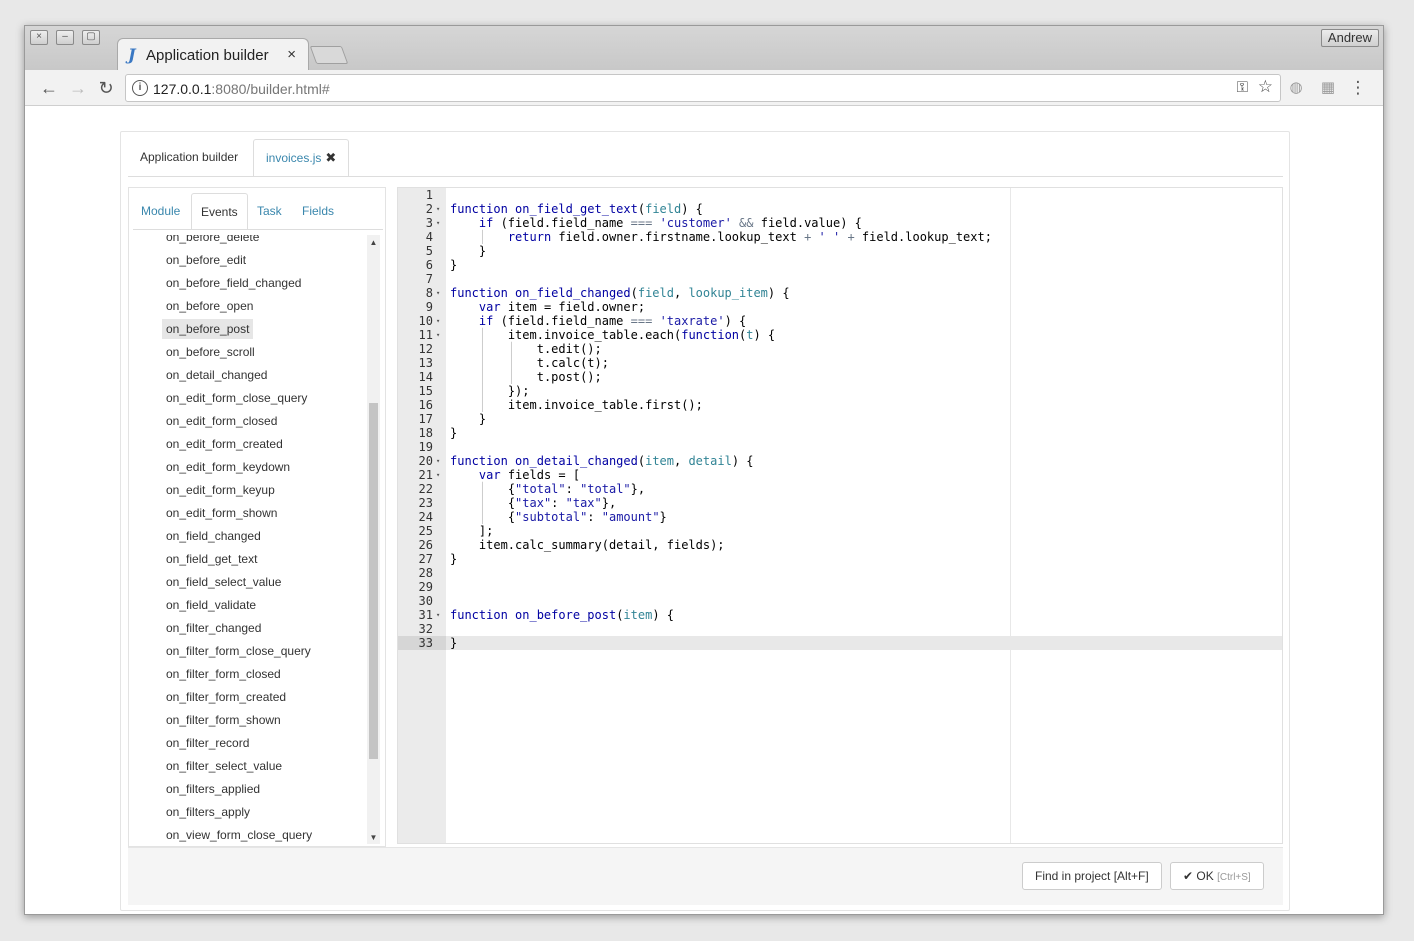 The height and width of the screenshot is (941, 1414). Describe the element at coordinates (840, 307) in the screenshot. I see `code-line: 9 var item = field.owner;` at that location.